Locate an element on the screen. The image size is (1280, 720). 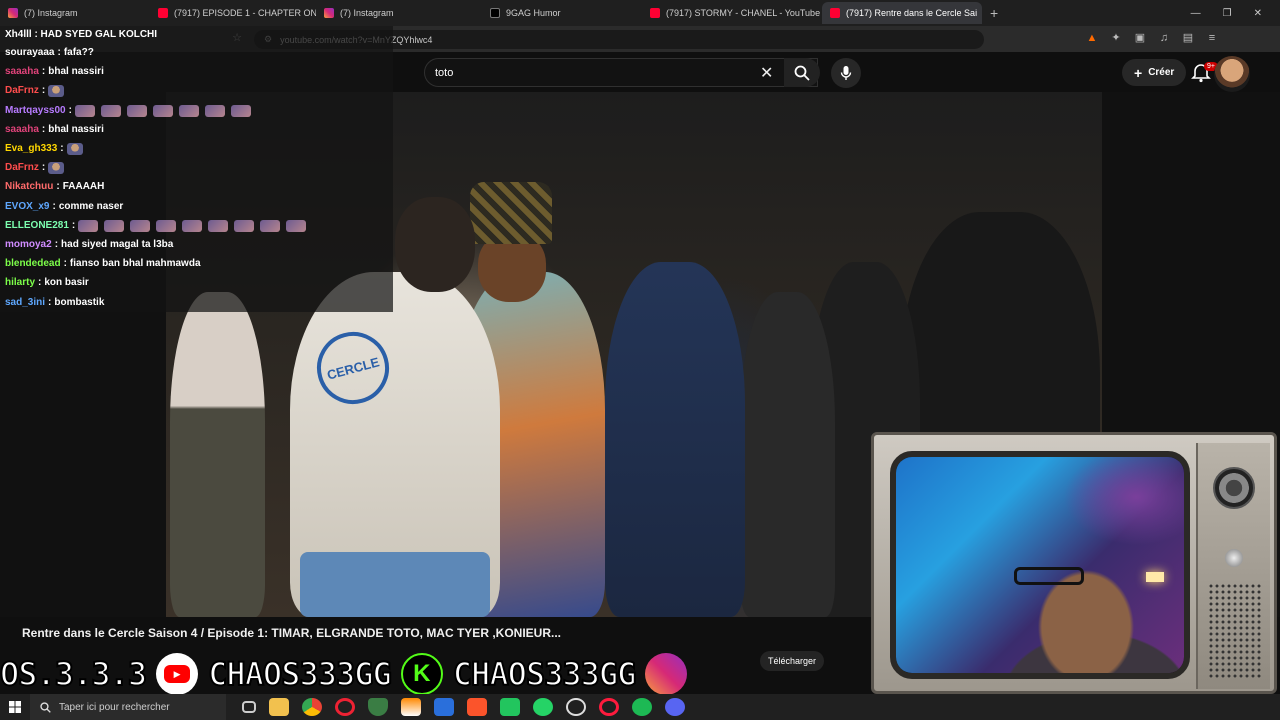
chat-username: ELLEONE281 is located at coordinates (37, 225).